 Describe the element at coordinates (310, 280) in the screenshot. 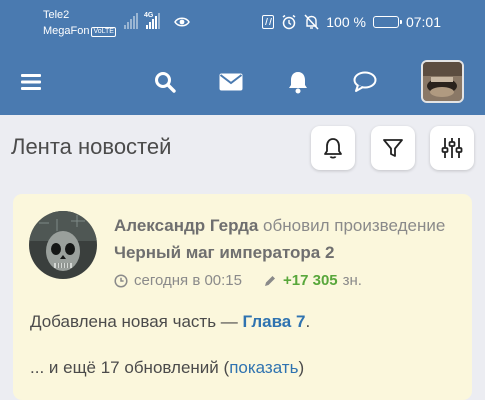

I see `chars-added: +17 305` at that location.